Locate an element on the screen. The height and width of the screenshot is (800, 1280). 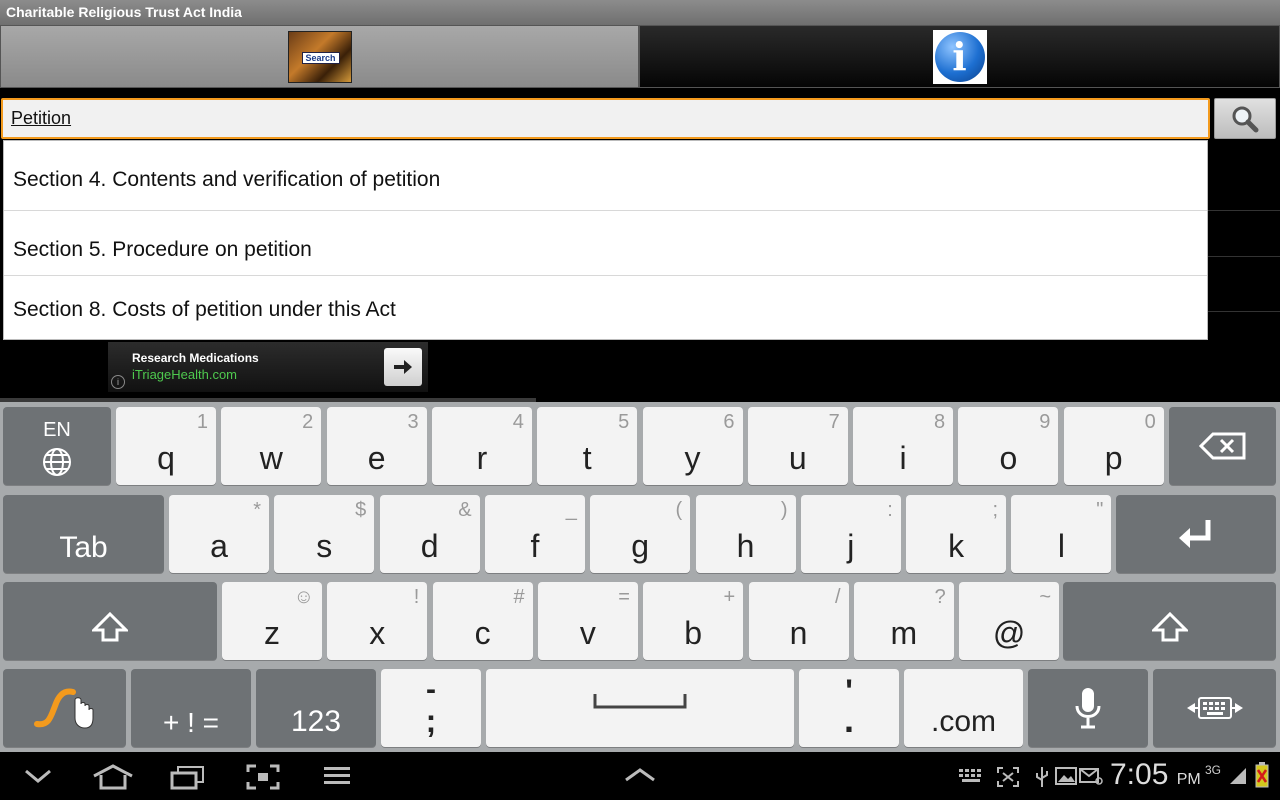
signal-icon is located at coordinates (1238, 776).